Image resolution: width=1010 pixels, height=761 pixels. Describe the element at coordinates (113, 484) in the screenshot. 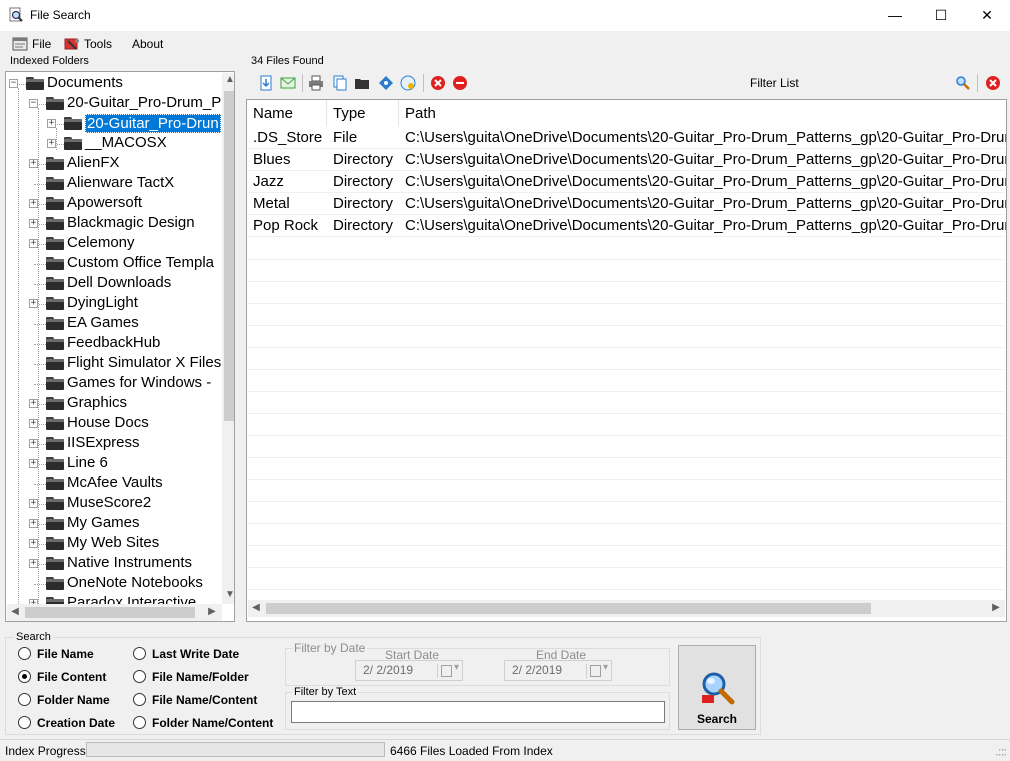

I see `tree-item: McAfee Vaults` at that location.